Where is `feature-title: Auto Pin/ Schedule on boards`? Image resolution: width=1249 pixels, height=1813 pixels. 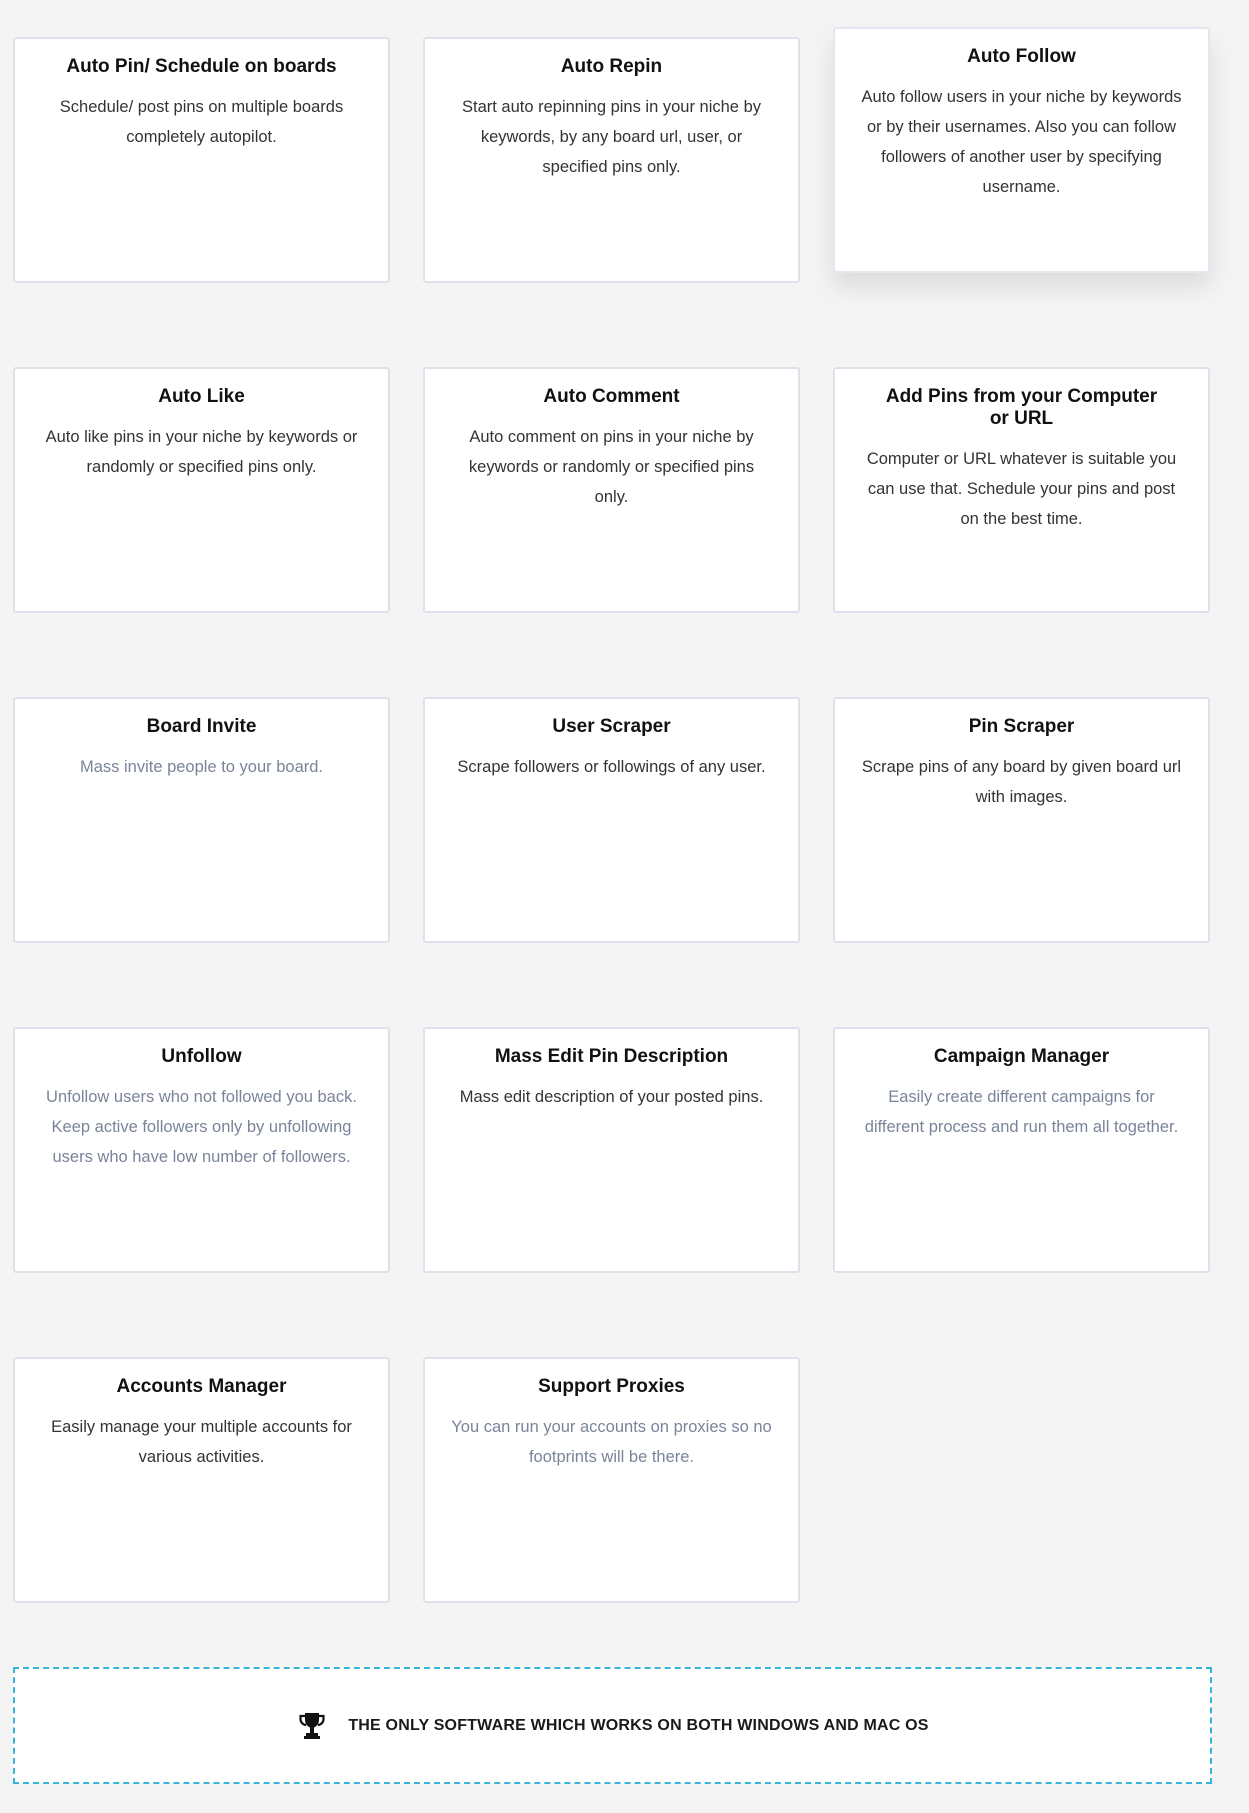 feature-title: Auto Pin/ Schedule on boards is located at coordinates (201, 66).